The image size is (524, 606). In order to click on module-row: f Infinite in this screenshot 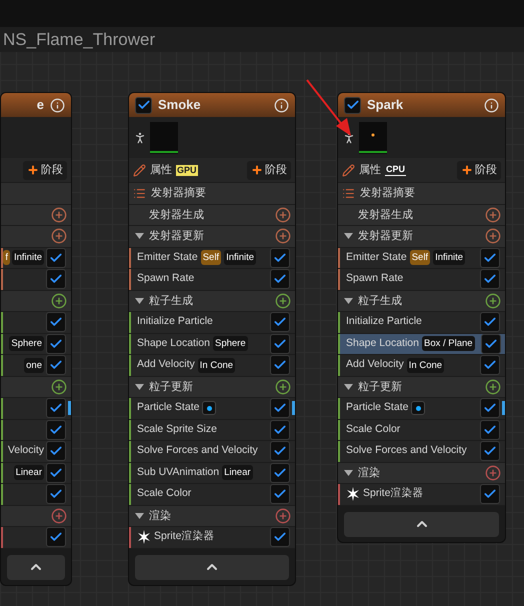, I will do `click(36, 258)`.